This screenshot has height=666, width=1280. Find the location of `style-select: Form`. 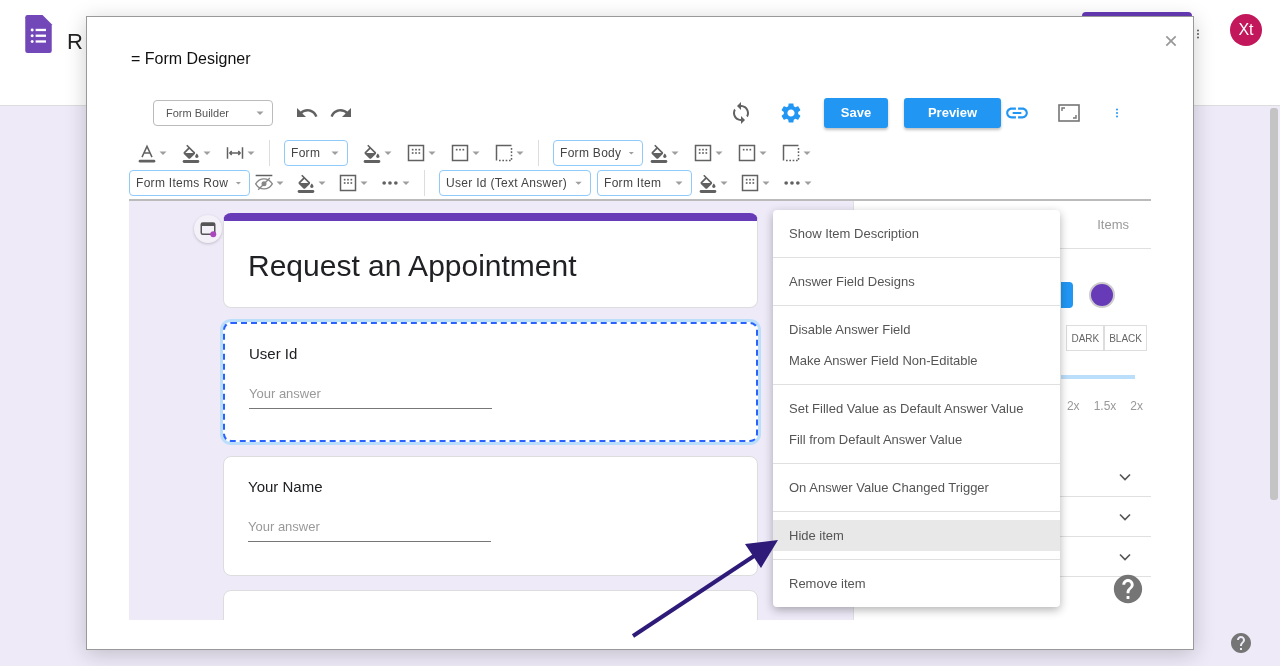

style-select: Form is located at coordinates (316, 153).